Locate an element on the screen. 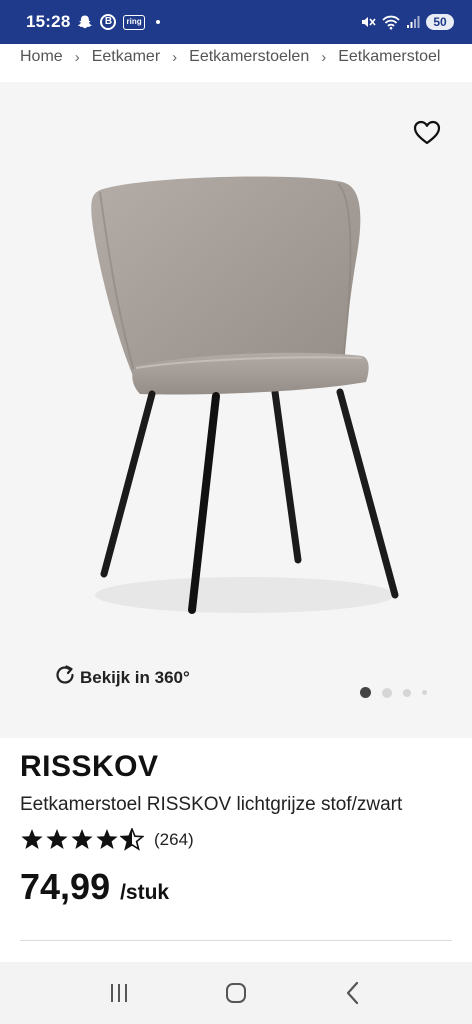  signal-icon is located at coordinates (413, 22).